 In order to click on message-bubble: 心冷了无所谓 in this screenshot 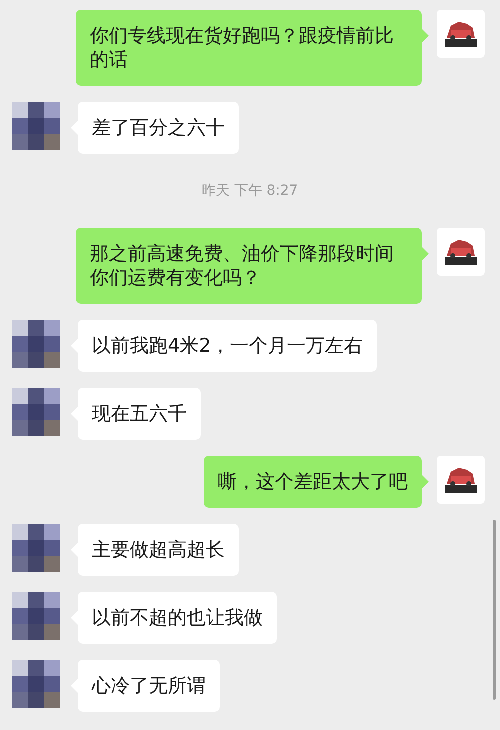, I will do `click(149, 686)`.